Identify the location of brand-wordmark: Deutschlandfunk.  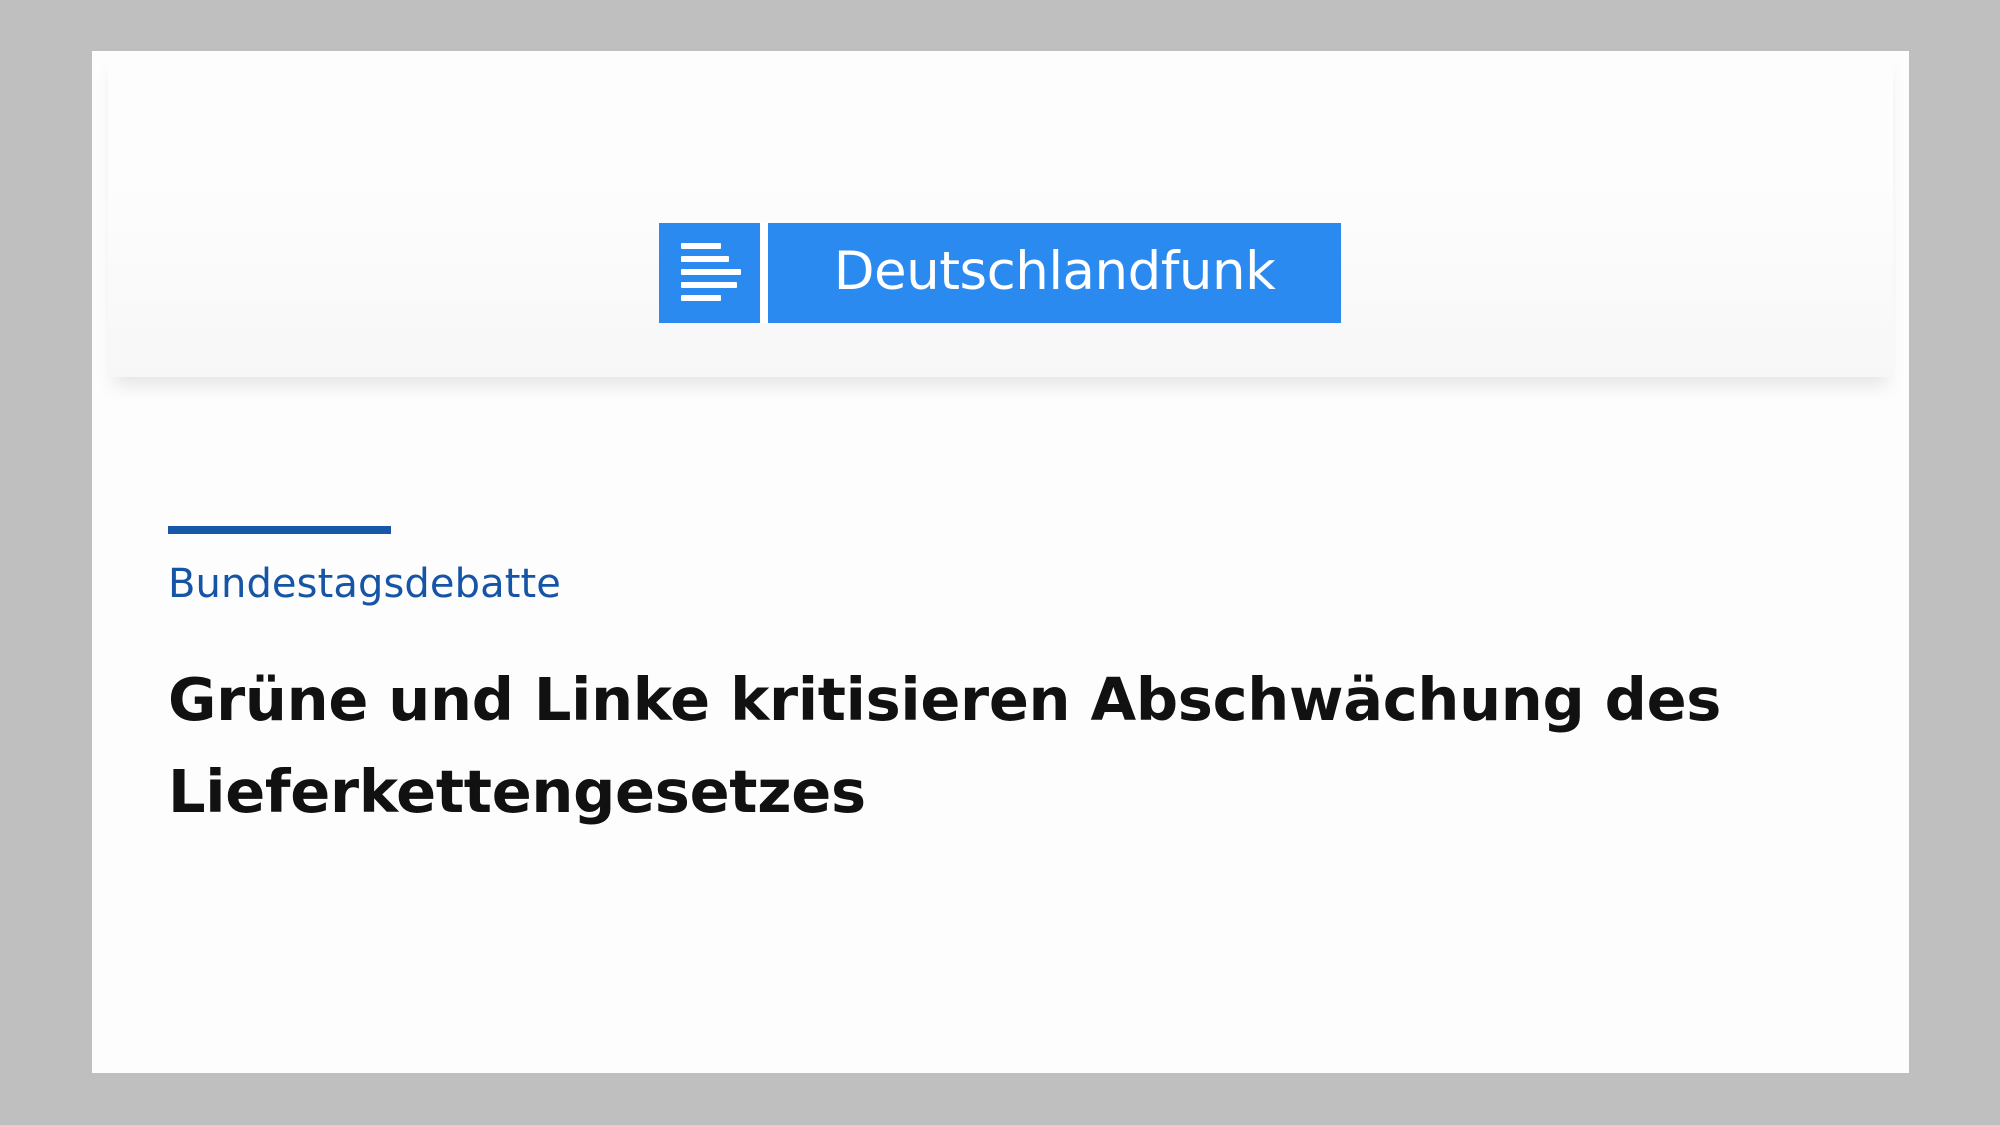
(1054, 271).